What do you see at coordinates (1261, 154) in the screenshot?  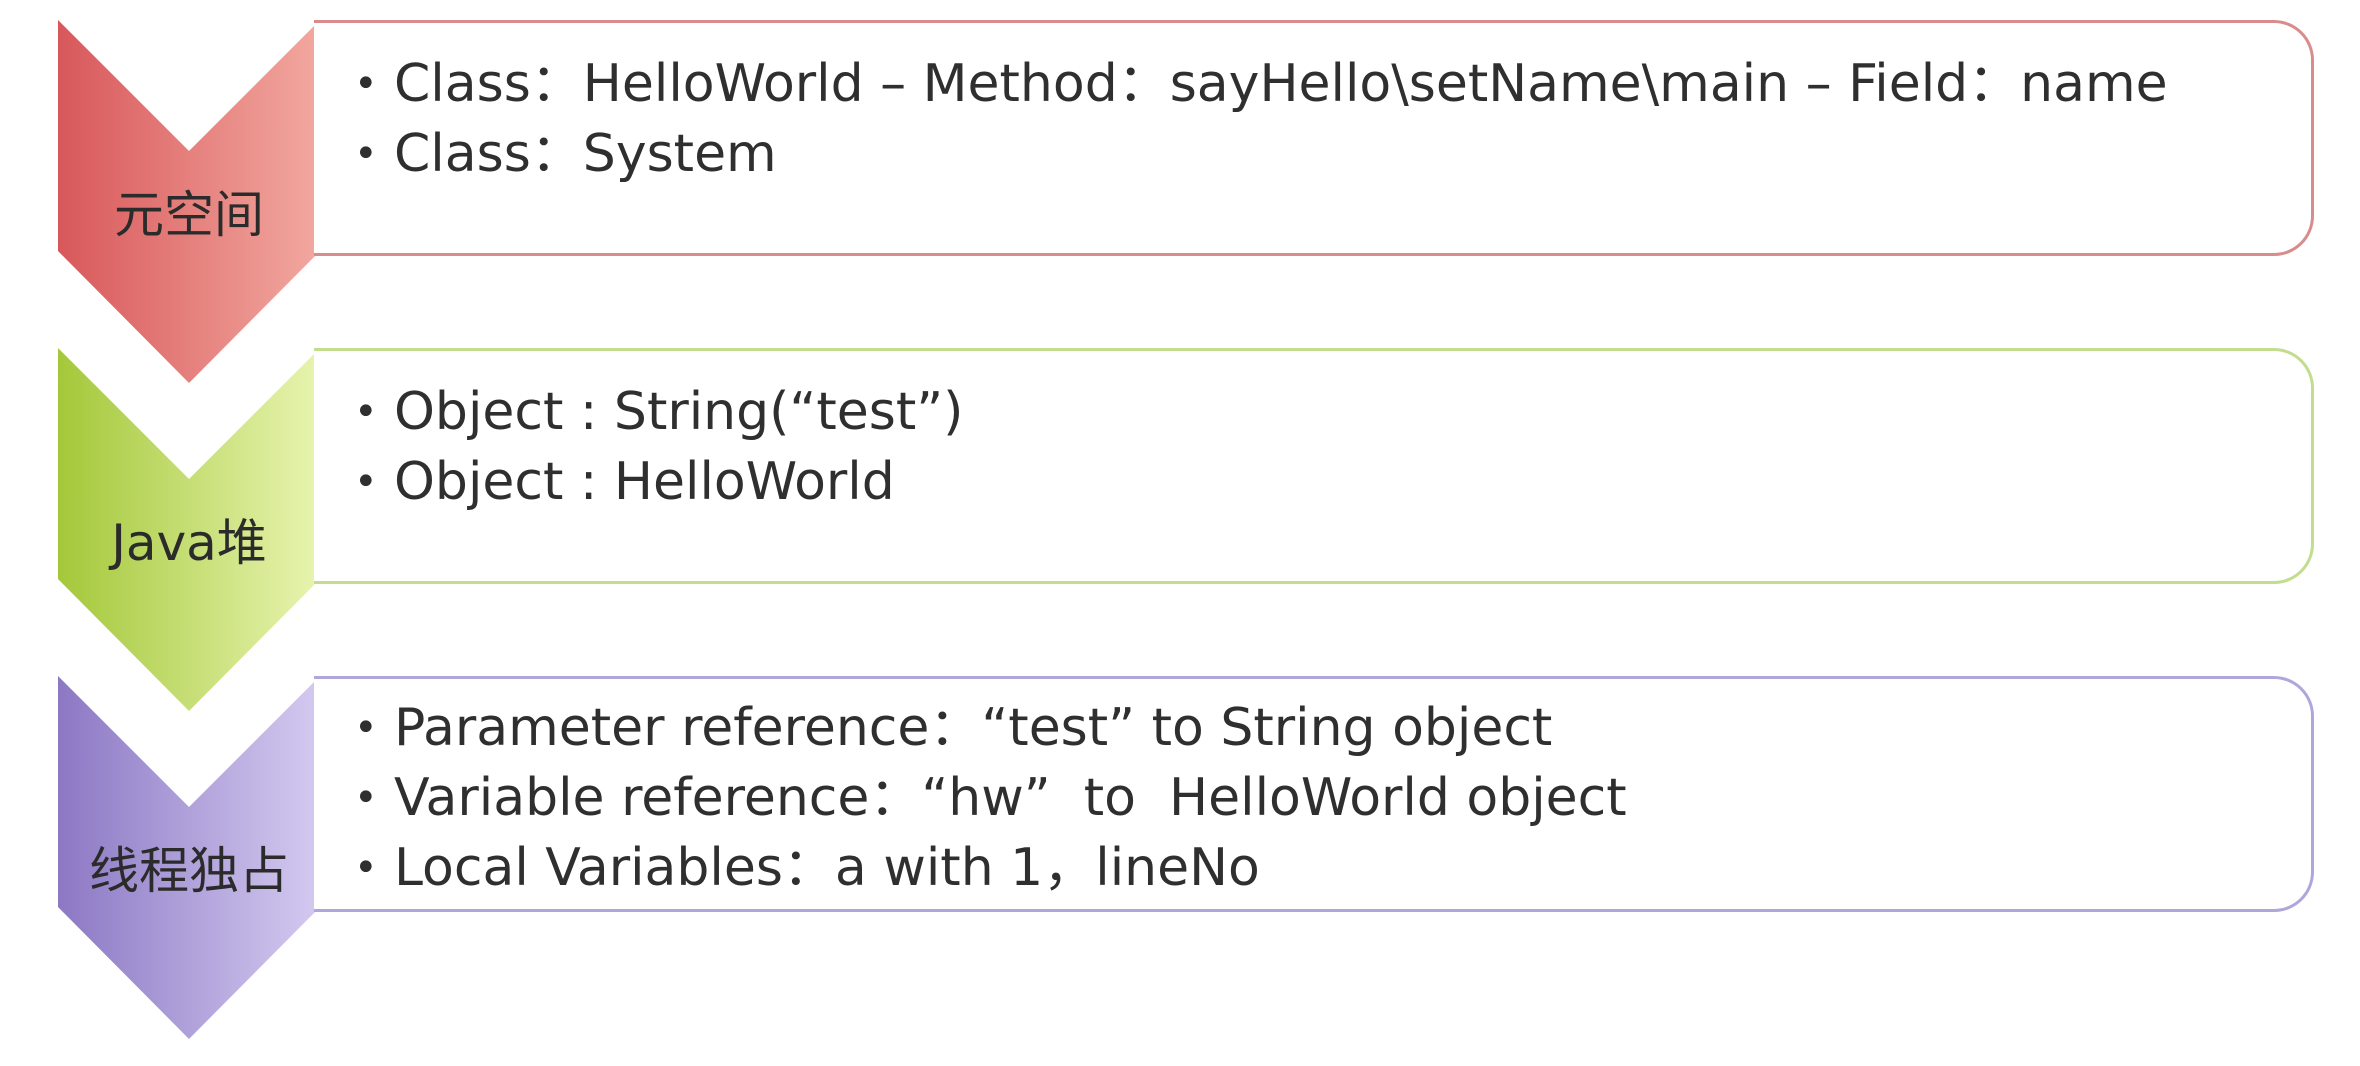 I see `list-item: Class：System` at bounding box center [1261, 154].